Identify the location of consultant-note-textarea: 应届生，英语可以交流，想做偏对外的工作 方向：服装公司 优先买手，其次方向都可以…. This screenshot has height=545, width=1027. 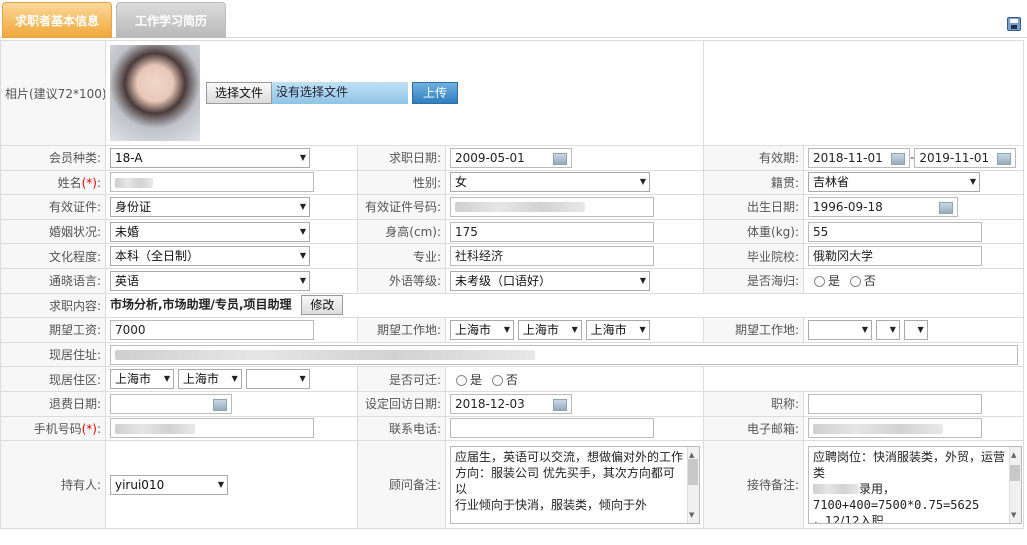
(575, 484).